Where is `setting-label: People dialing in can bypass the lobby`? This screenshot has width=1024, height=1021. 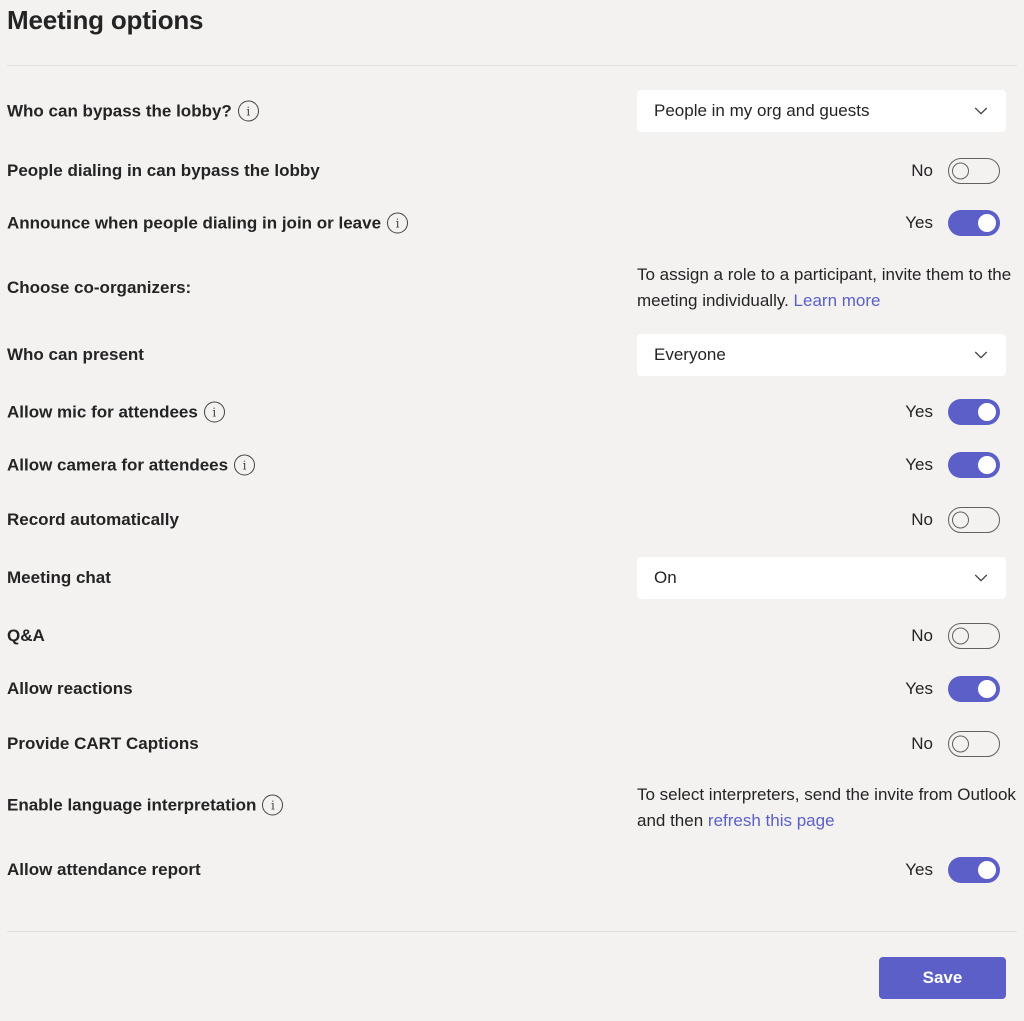
setting-label: People dialing in can bypass the lobby is located at coordinates (163, 171).